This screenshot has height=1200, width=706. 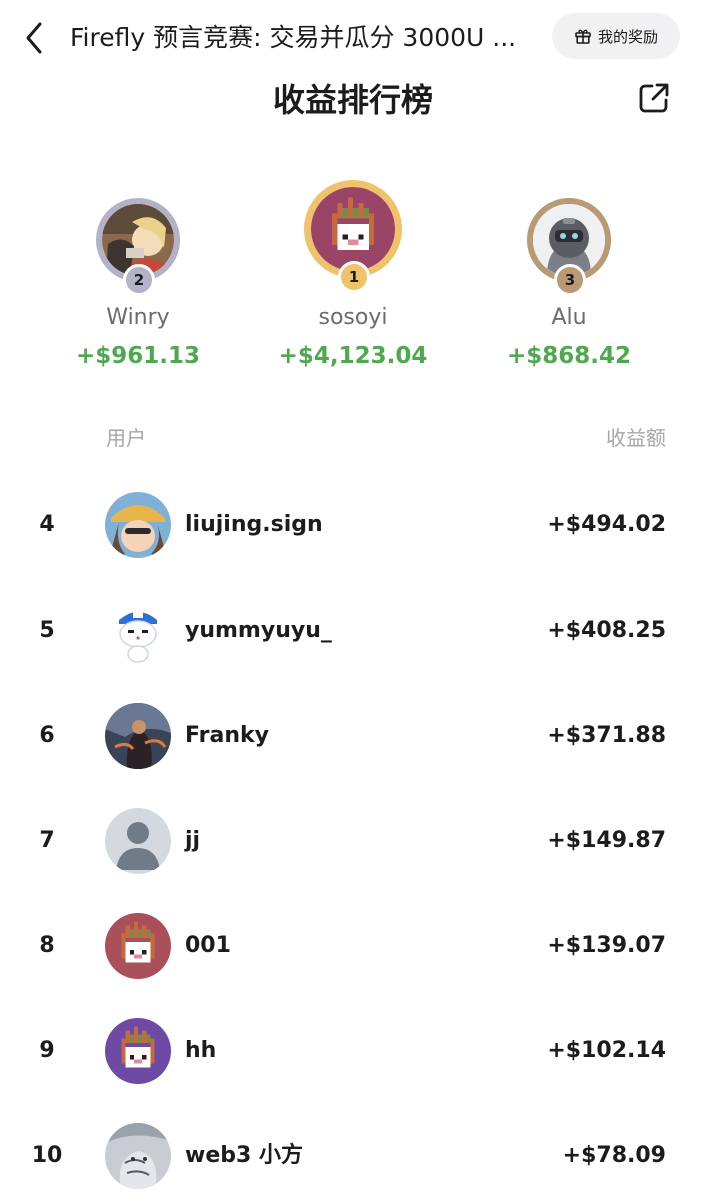 What do you see at coordinates (47, 1155) in the screenshot?
I see `rank-number: 10` at bounding box center [47, 1155].